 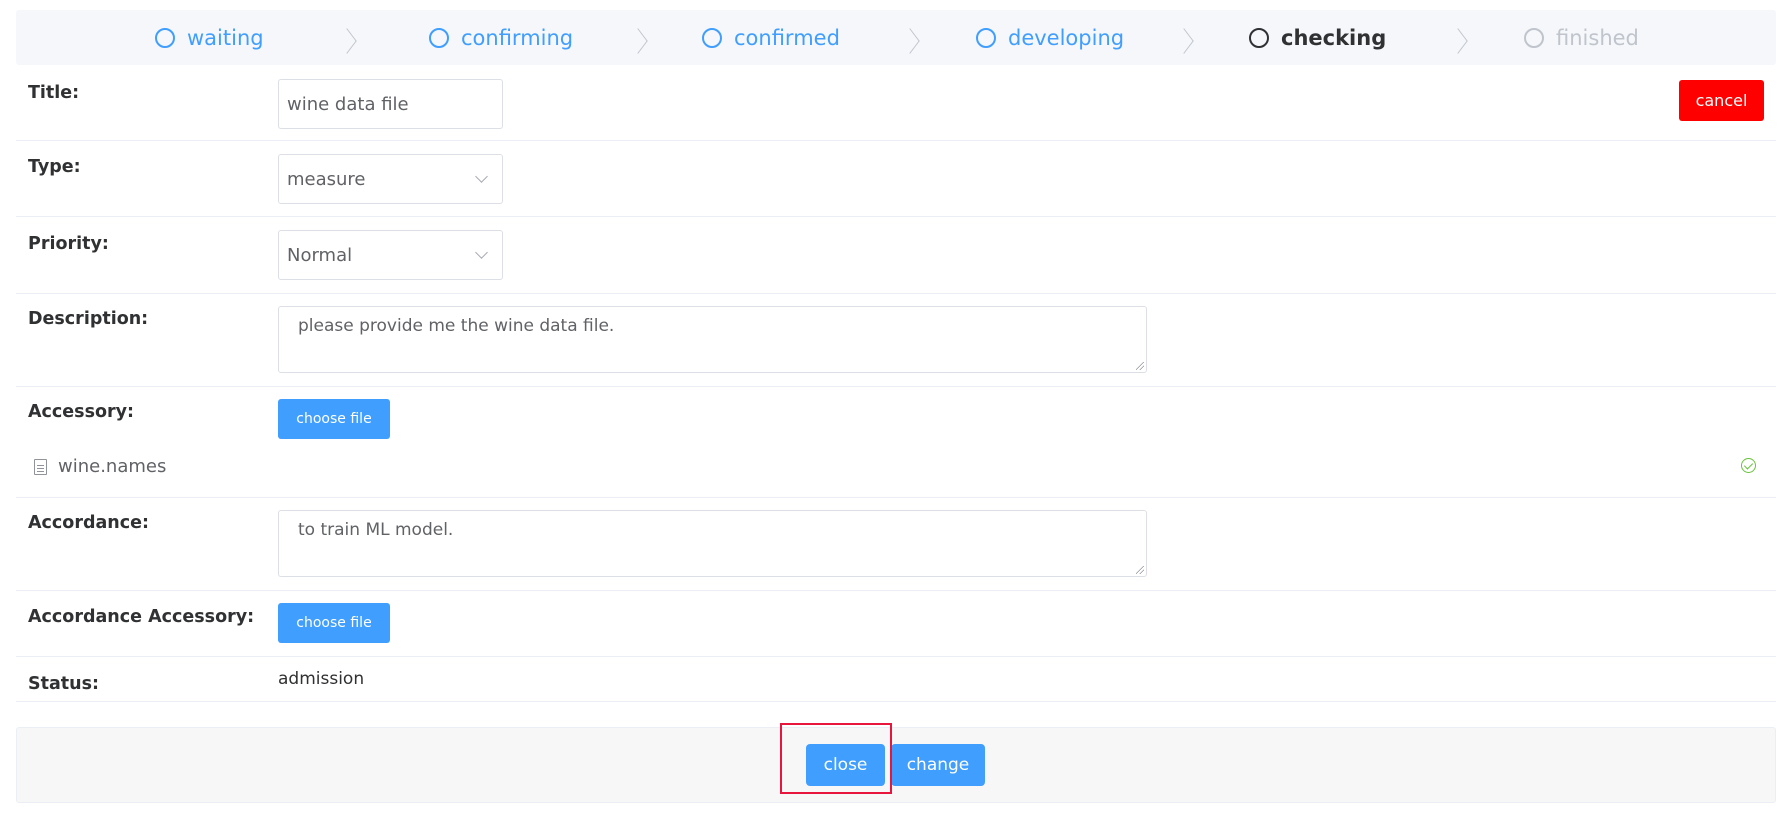 What do you see at coordinates (64, 684) in the screenshot?
I see `status-label: Status:` at bounding box center [64, 684].